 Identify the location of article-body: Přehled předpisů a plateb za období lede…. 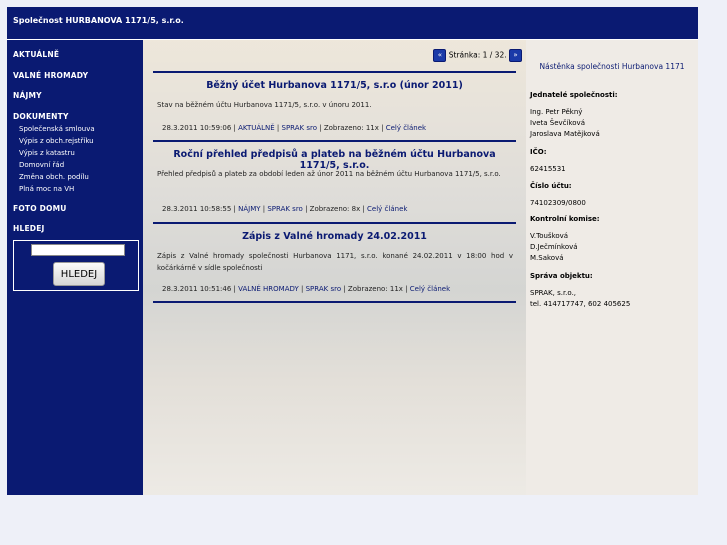
(329, 174).